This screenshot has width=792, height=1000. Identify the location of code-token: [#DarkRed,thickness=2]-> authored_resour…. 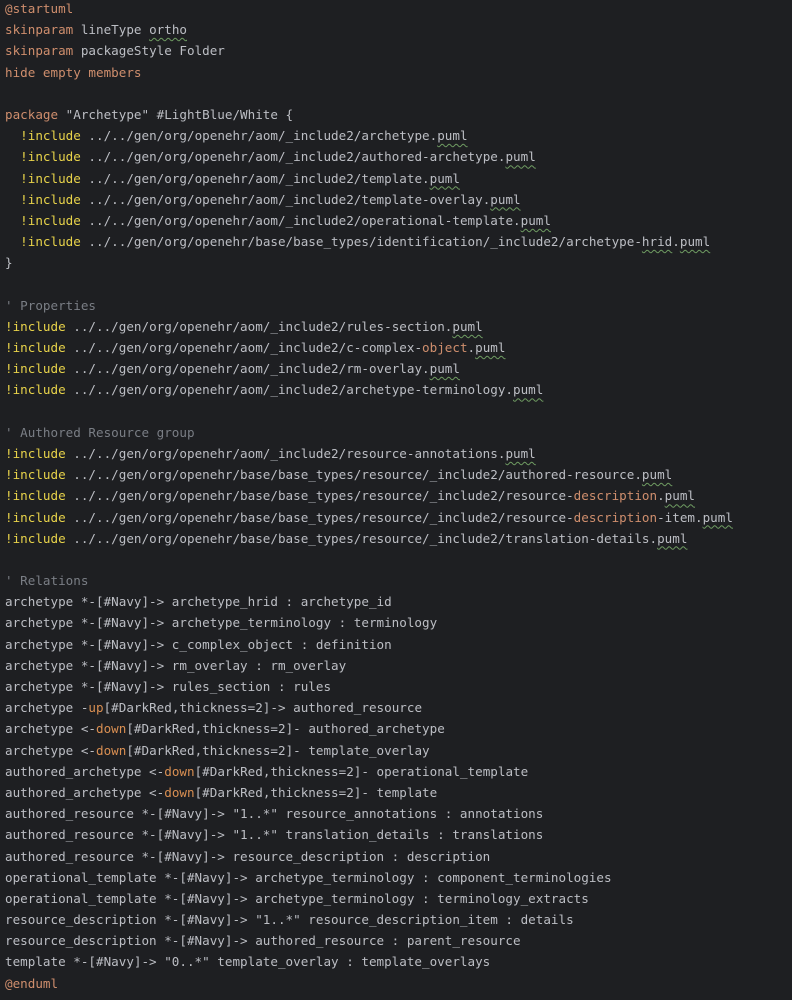
(263, 708).